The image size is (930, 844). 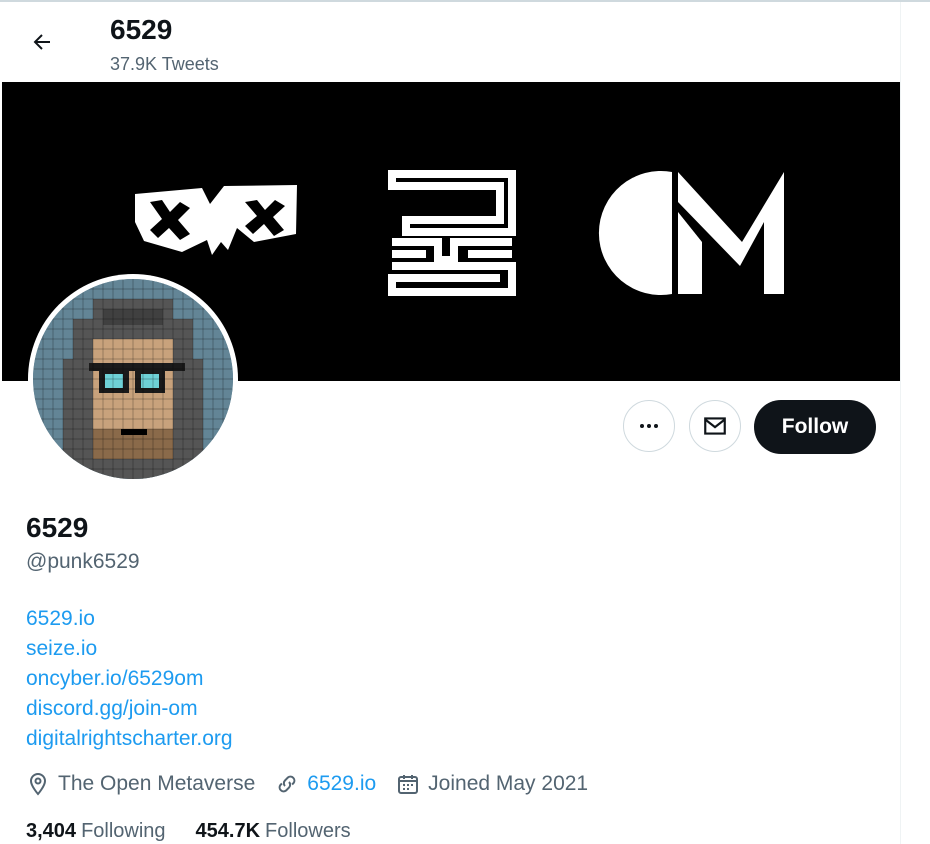 I want to click on following-count: 3,404, so click(x=51, y=831).